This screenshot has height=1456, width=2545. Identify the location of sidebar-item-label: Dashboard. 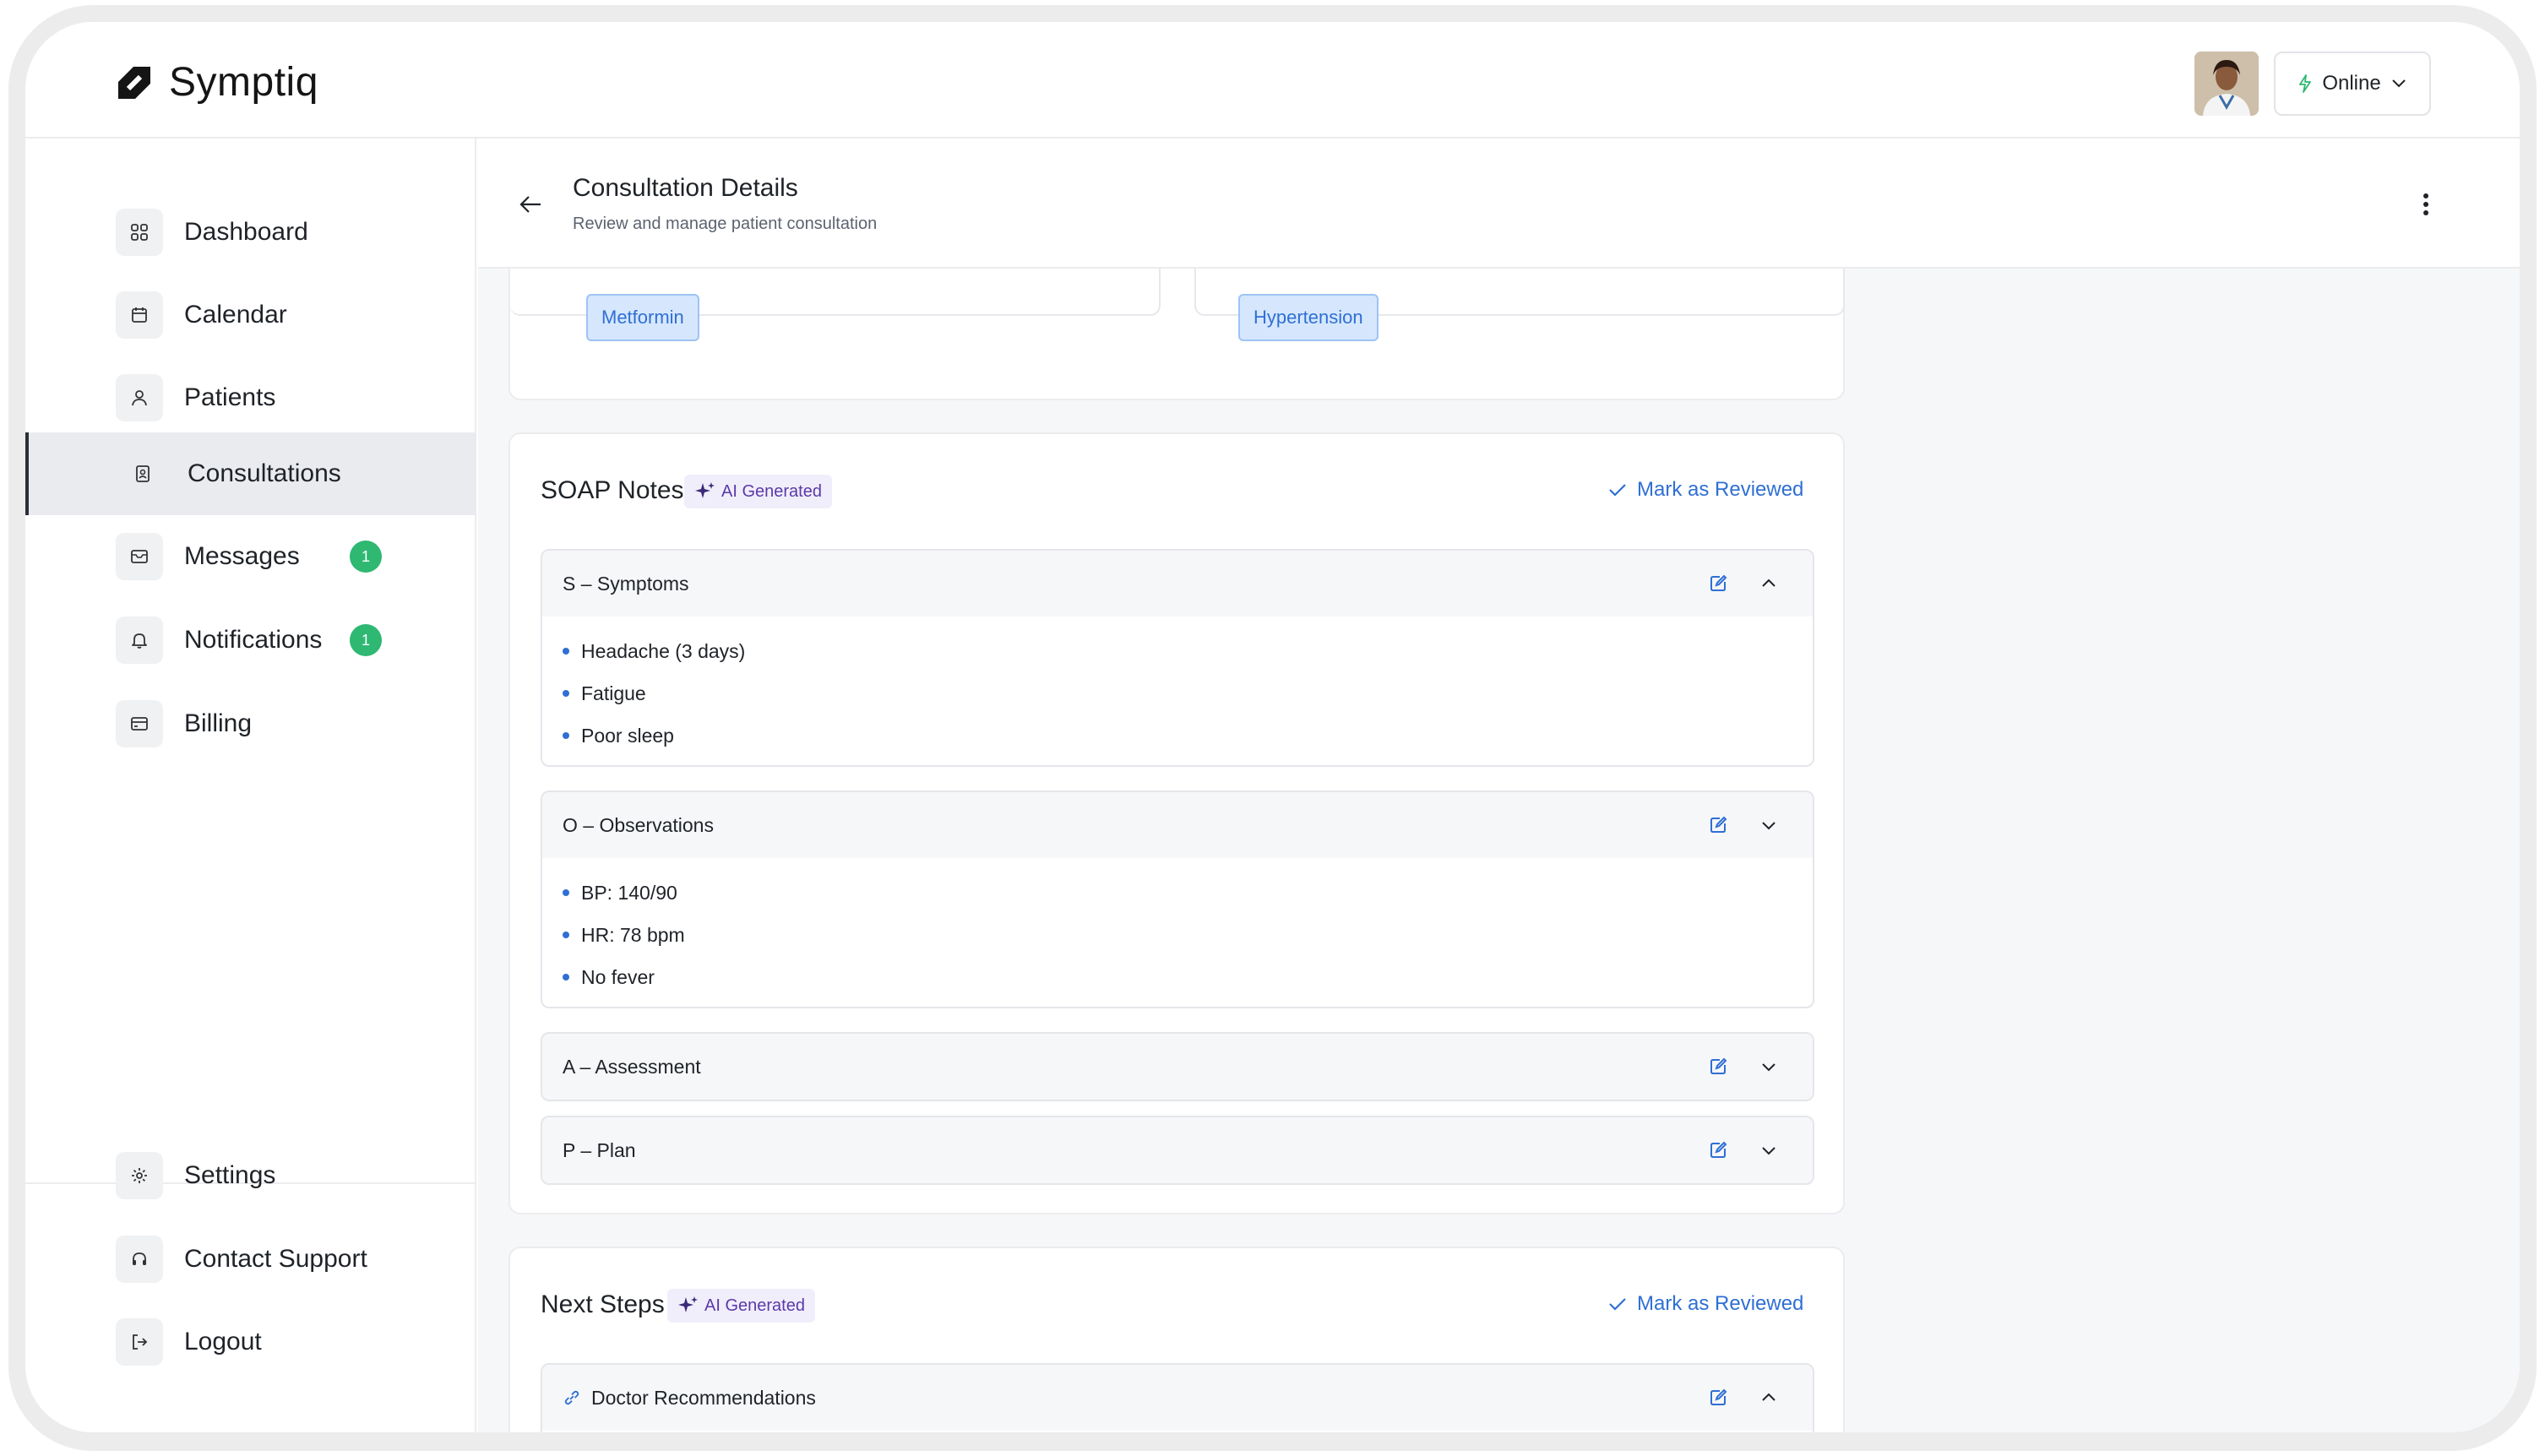
(246, 232).